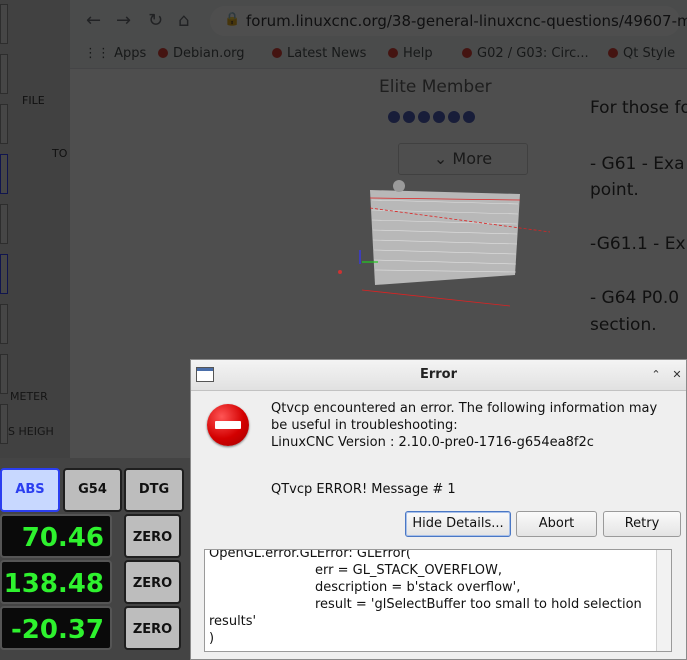 The height and width of the screenshot is (660, 687). What do you see at coordinates (183, 20) in the screenshot?
I see `home-icon: ⌂` at bounding box center [183, 20].